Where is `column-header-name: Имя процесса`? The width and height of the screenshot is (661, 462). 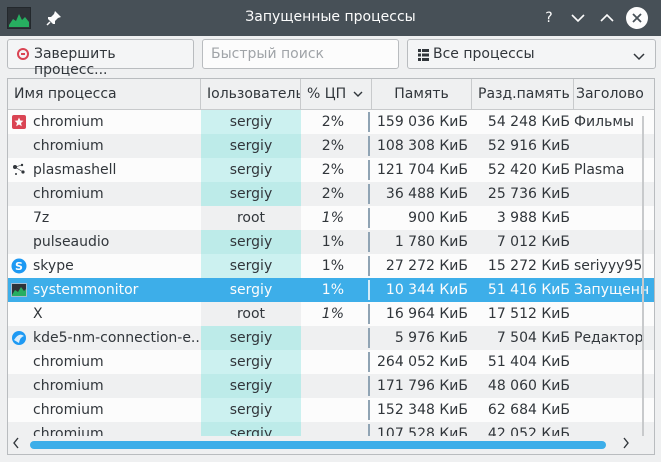
column-header-name: Имя процесса is located at coordinates (104, 94).